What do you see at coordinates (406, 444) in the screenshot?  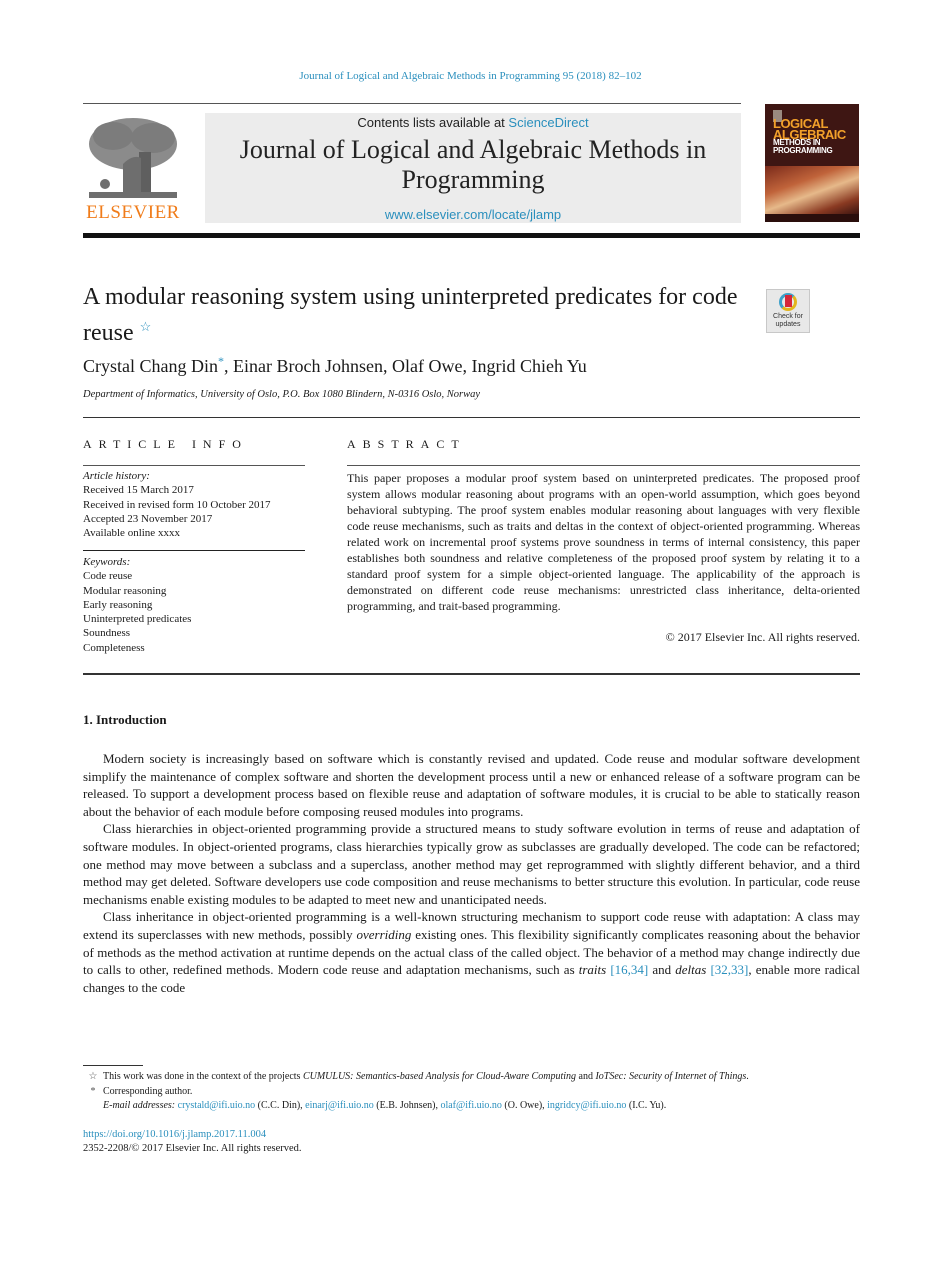 I see `abstract-heading: ABSTRACT` at bounding box center [406, 444].